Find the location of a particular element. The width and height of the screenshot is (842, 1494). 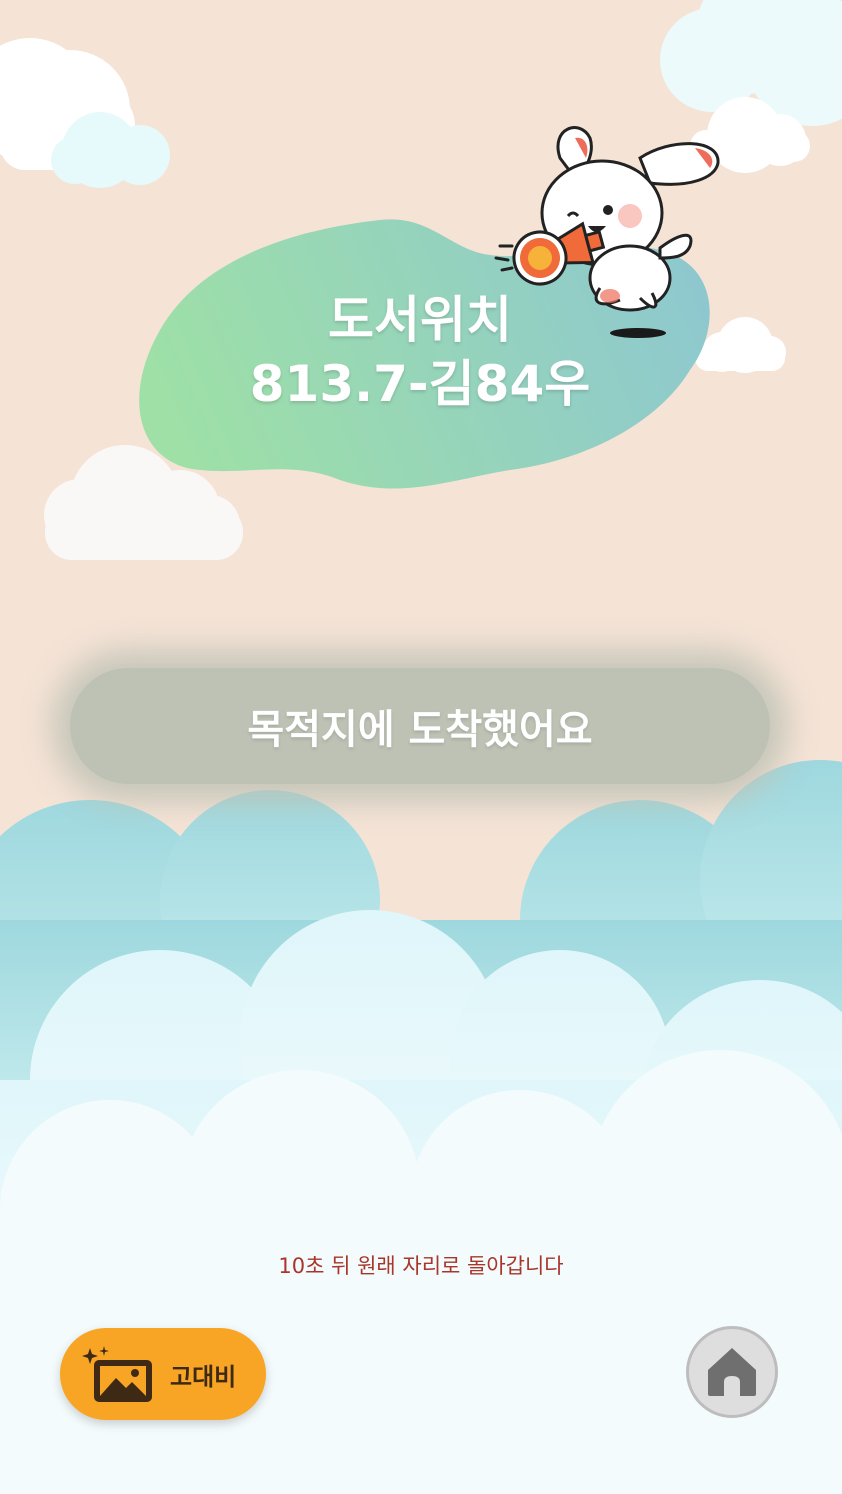

arrival-banner: 목적지에 도착했어요 is located at coordinates (420, 726).